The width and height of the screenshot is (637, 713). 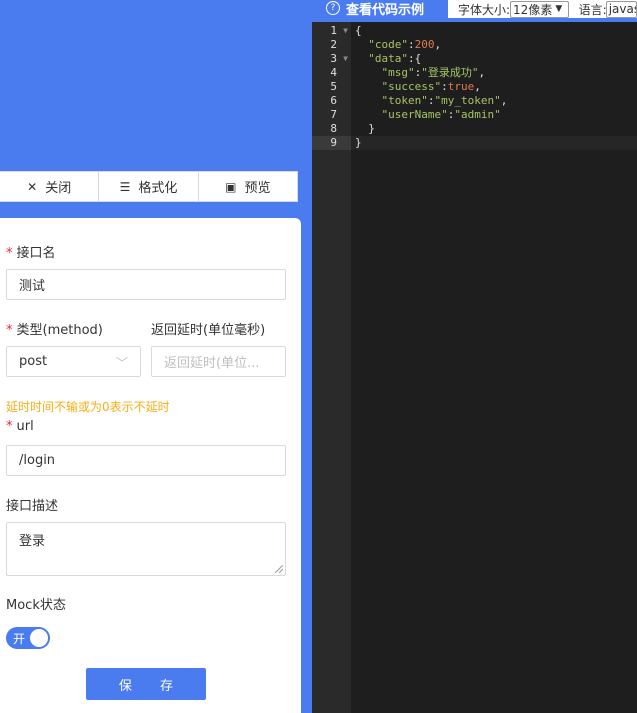 What do you see at coordinates (146, 549) in the screenshot?
I see `description-textarea: 登录` at bounding box center [146, 549].